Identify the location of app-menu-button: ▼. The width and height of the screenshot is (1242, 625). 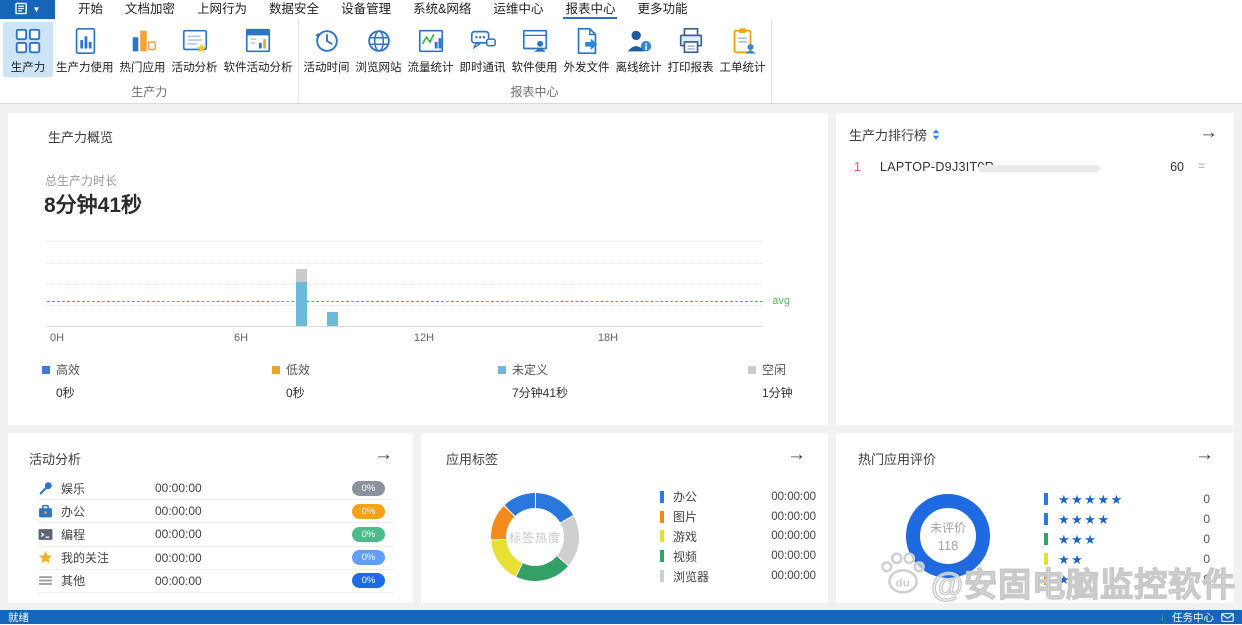
(27, 9).